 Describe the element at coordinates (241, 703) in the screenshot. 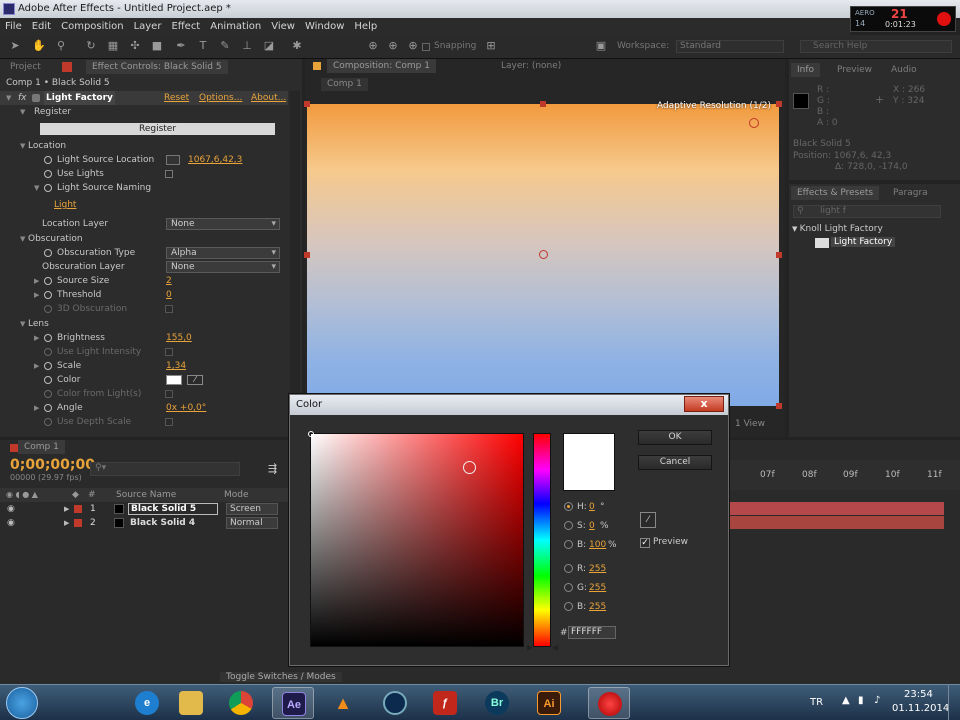

I see `taskbar-chrome` at that location.